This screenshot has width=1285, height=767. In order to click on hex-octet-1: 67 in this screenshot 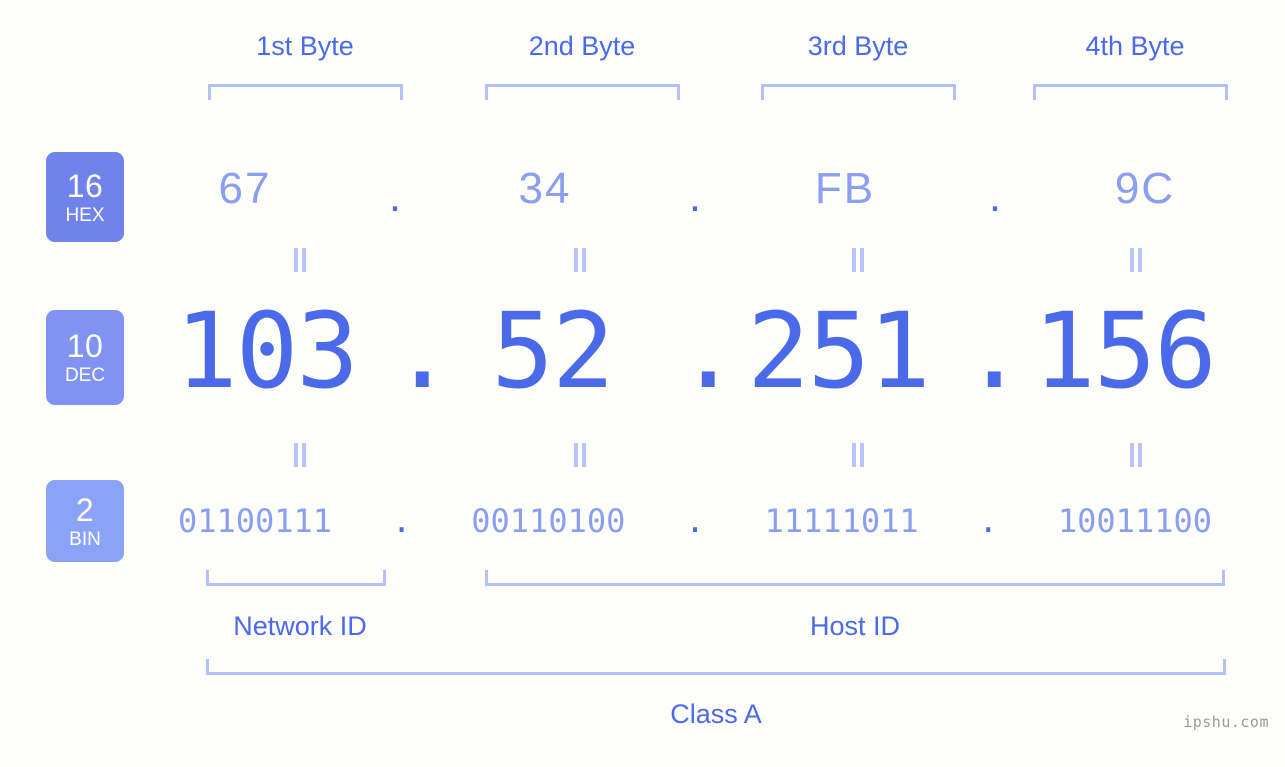, I will do `click(245, 188)`.